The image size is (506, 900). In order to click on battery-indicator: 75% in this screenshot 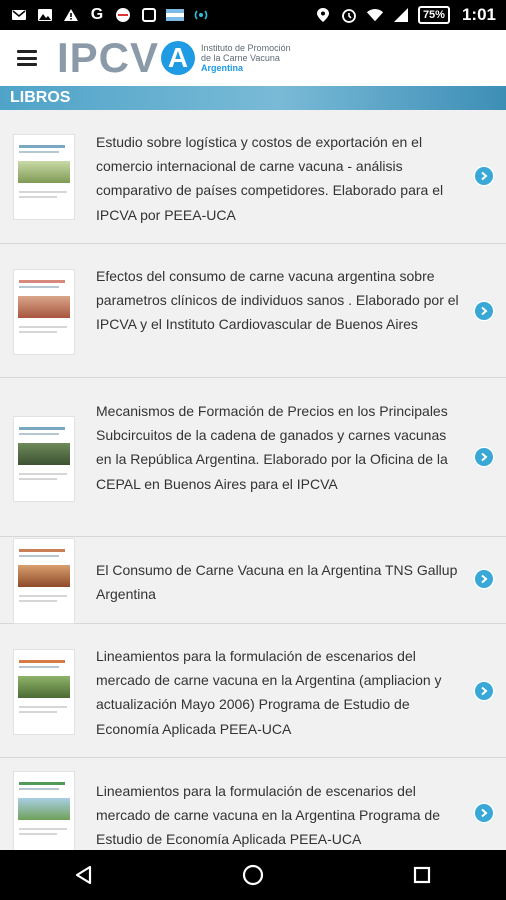, I will do `click(433, 15)`.